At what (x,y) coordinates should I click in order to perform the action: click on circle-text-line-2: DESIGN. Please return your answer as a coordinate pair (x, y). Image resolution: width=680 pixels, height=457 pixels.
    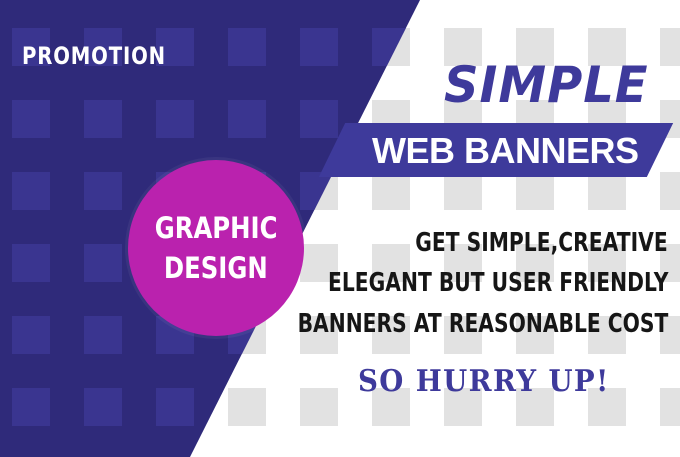
    Looking at the image, I should click on (216, 268).